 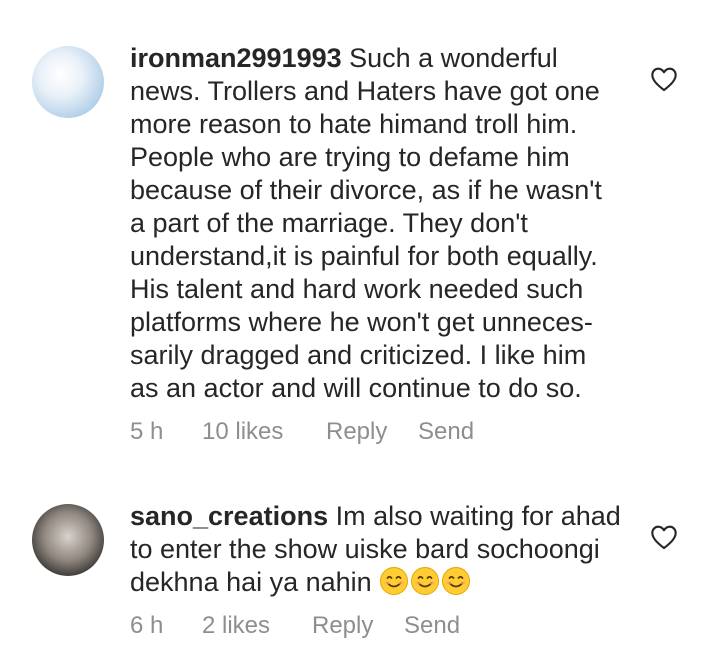 I want to click on comment-body-line: His talent and hard work needed such, so click(x=357, y=289).